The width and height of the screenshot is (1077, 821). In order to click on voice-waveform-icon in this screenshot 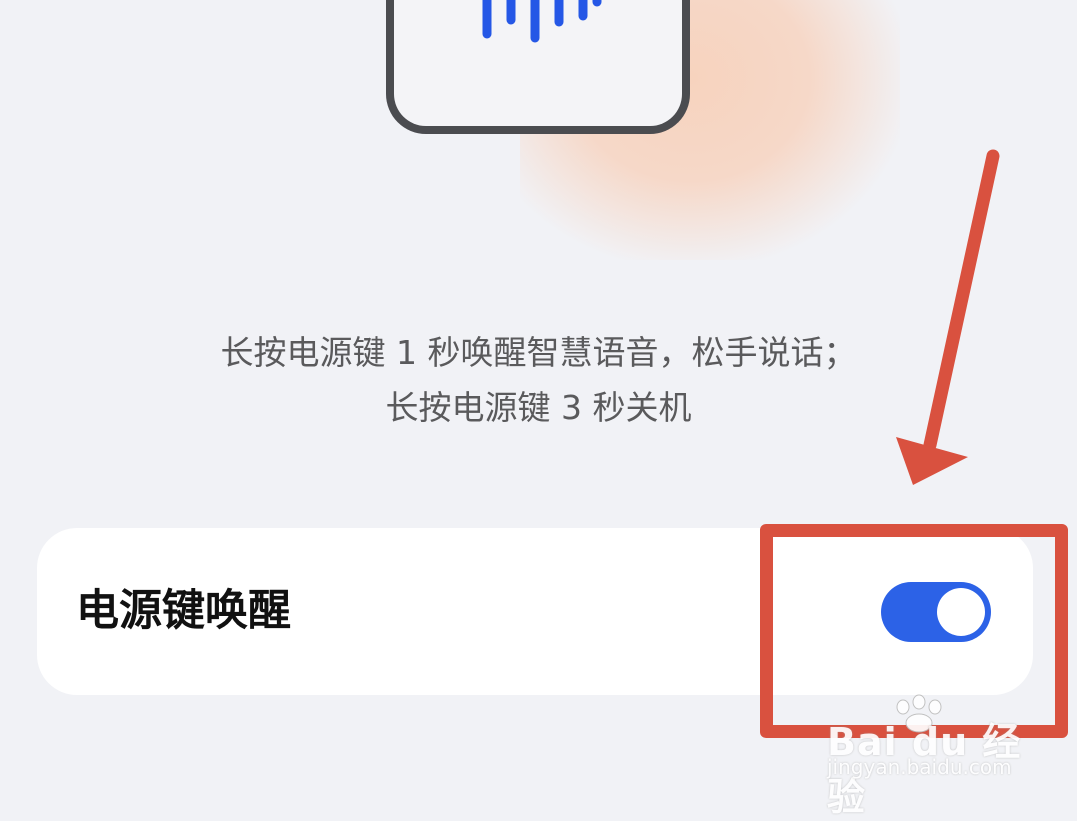, I will do `click(542, 21)`.